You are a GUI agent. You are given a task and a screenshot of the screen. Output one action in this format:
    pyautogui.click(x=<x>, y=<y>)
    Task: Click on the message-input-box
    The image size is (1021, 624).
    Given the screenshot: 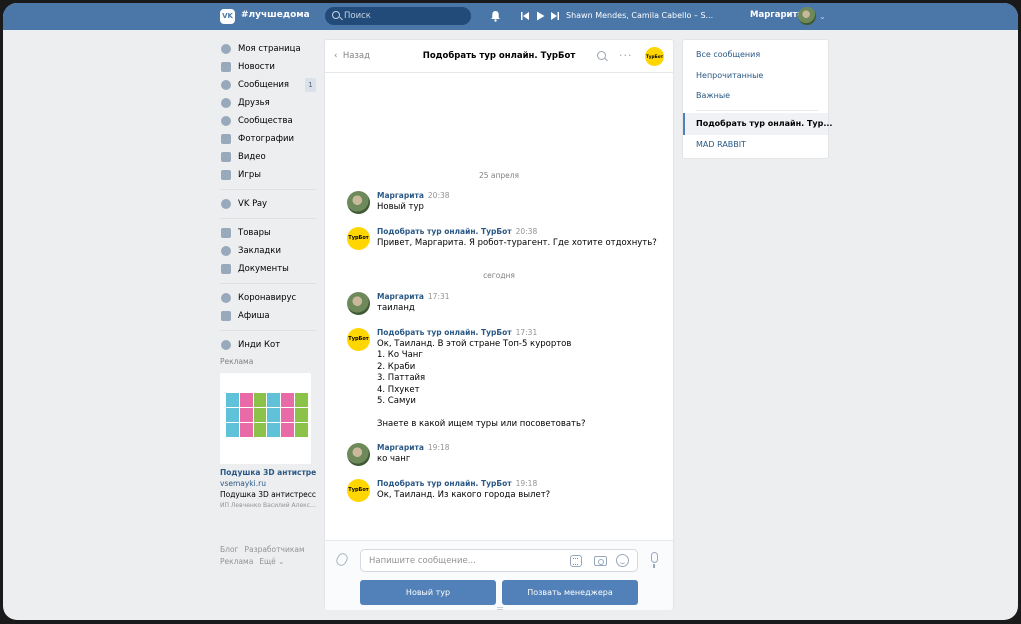 What is the action you would take?
    pyautogui.click(x=499, y=560)
    